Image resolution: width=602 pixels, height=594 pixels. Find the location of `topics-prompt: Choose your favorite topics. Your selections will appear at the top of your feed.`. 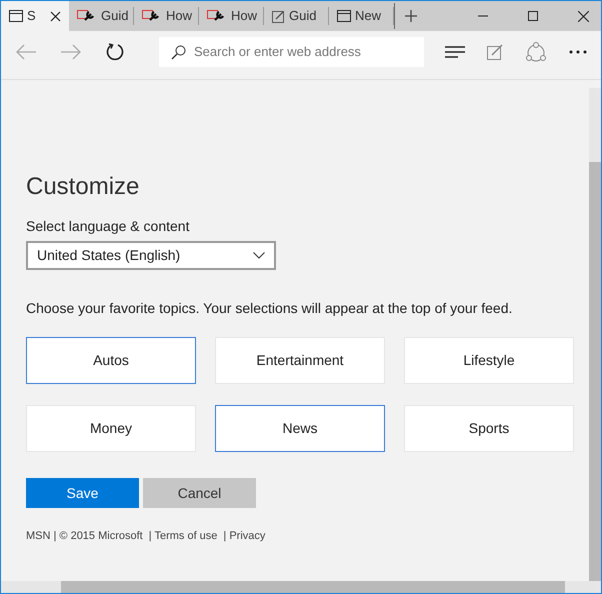

topics-prompt: Choose your favorite topics. Your selections will appear at the top of your feed. is located at coordinates (270, 308).